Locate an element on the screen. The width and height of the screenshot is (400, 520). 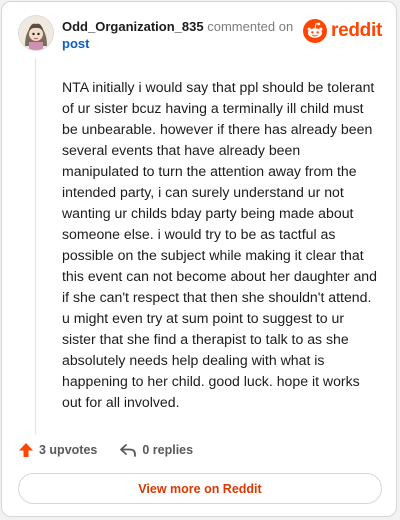
user-avatar is located at coordinates (36, 33).